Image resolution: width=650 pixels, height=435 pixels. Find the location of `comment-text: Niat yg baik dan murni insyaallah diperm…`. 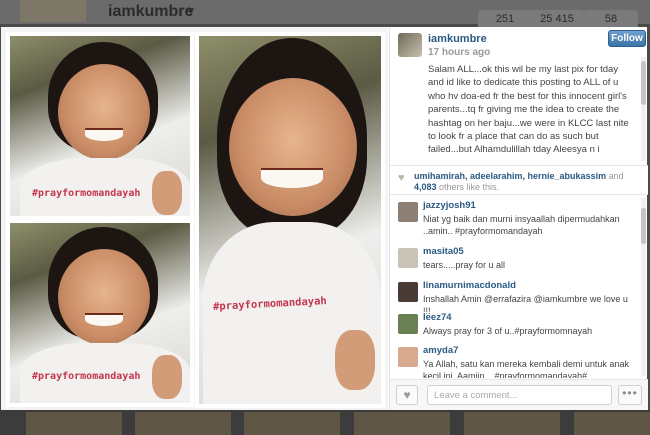

comment-text: Niat yg baik dan murni insyaallah diperm… is located at coordinates (521, 225).